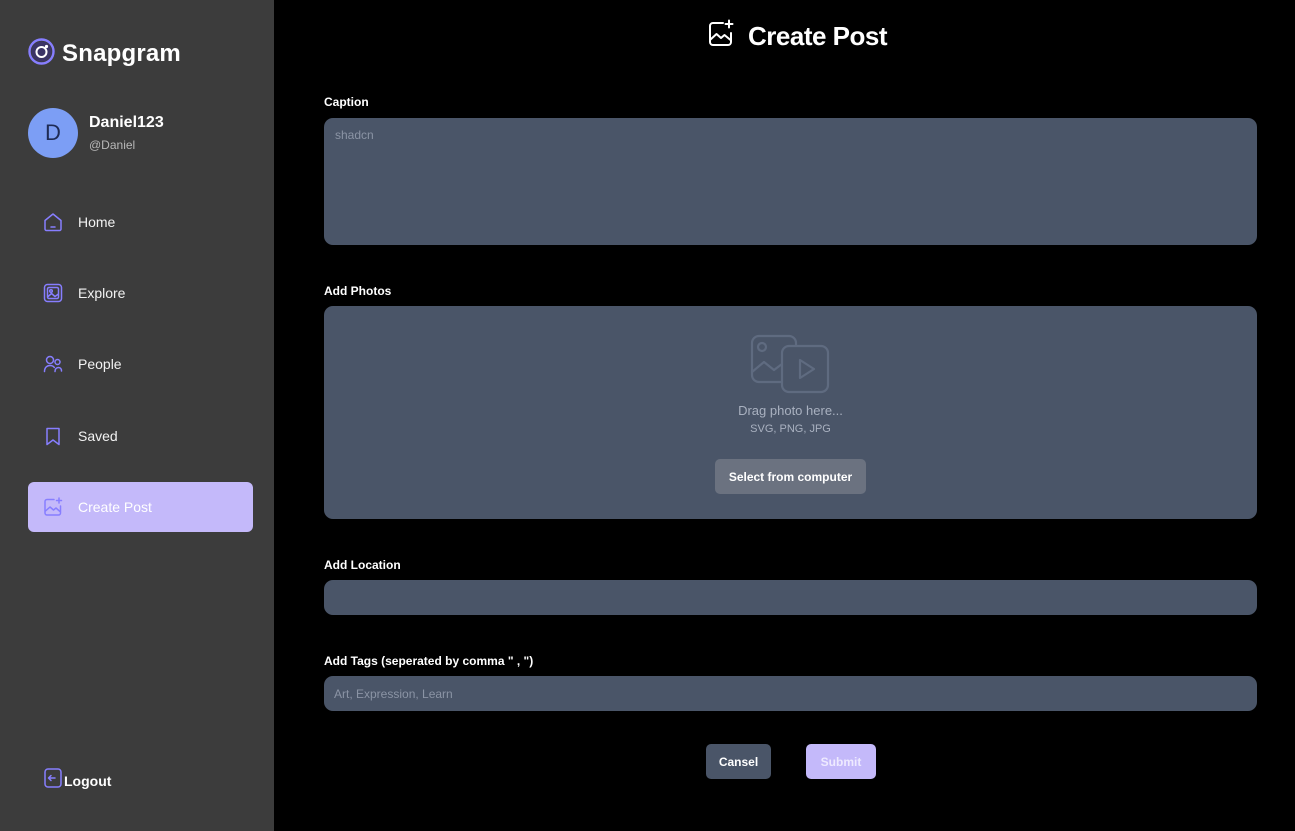 The height and width of the screenshot is (831, 1295). What do you see at coordinates (790, 181) in the screenshot?
I see `caption-textarea` at bounding box center [790, 181].